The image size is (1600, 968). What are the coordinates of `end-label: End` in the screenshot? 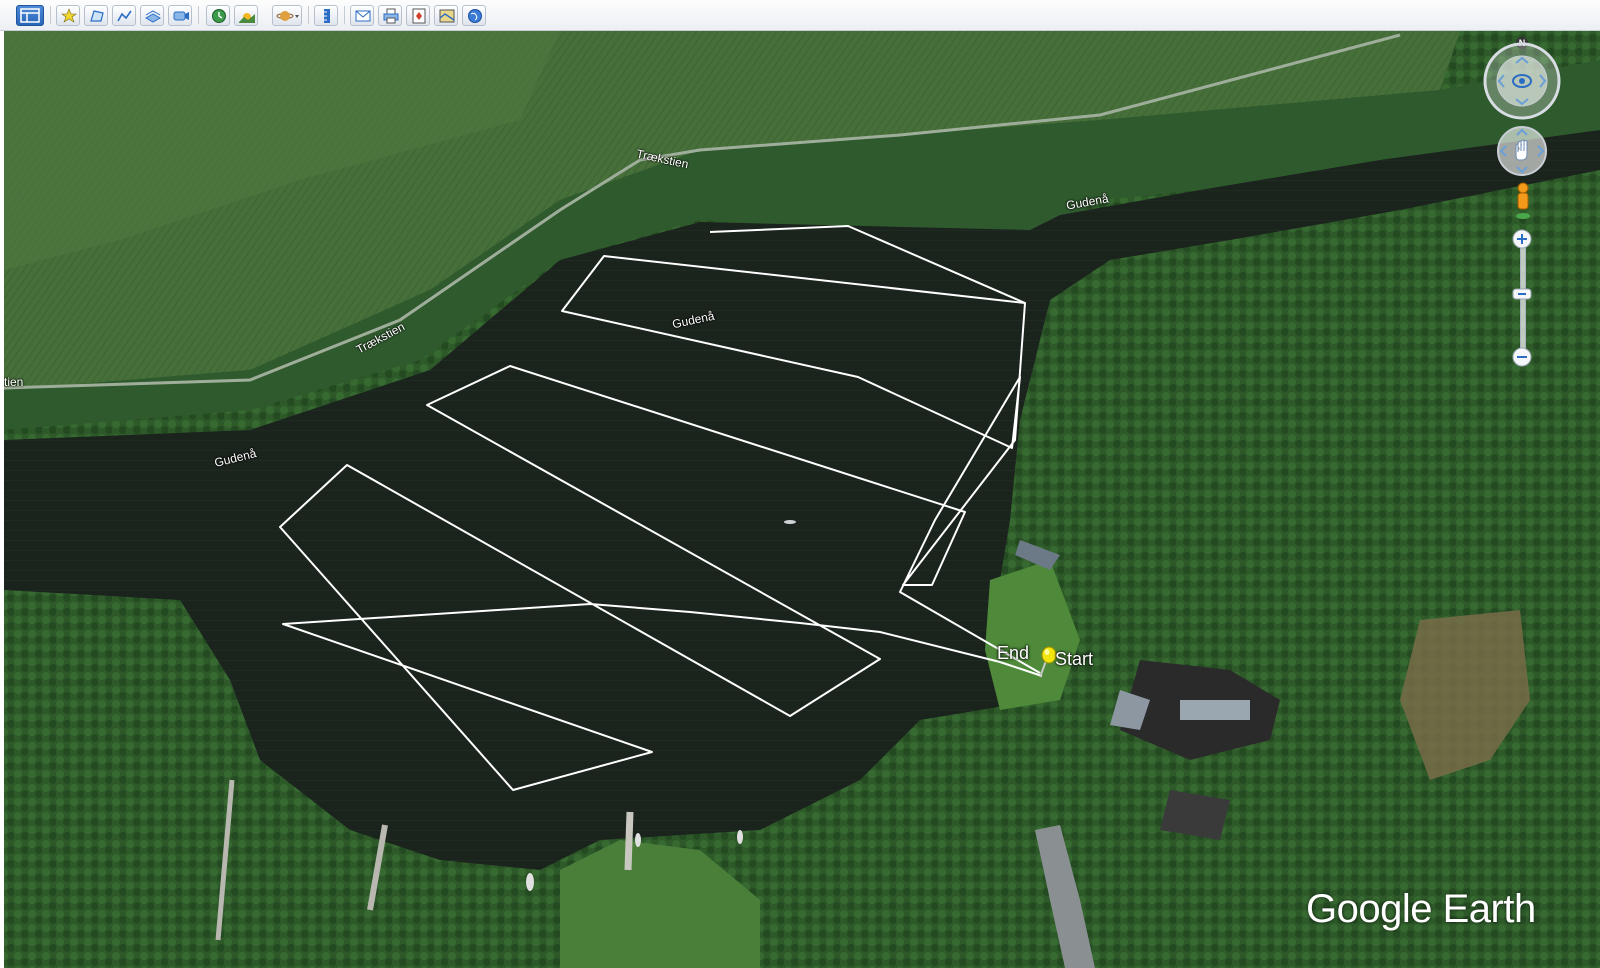 It's located at (1013, 653).